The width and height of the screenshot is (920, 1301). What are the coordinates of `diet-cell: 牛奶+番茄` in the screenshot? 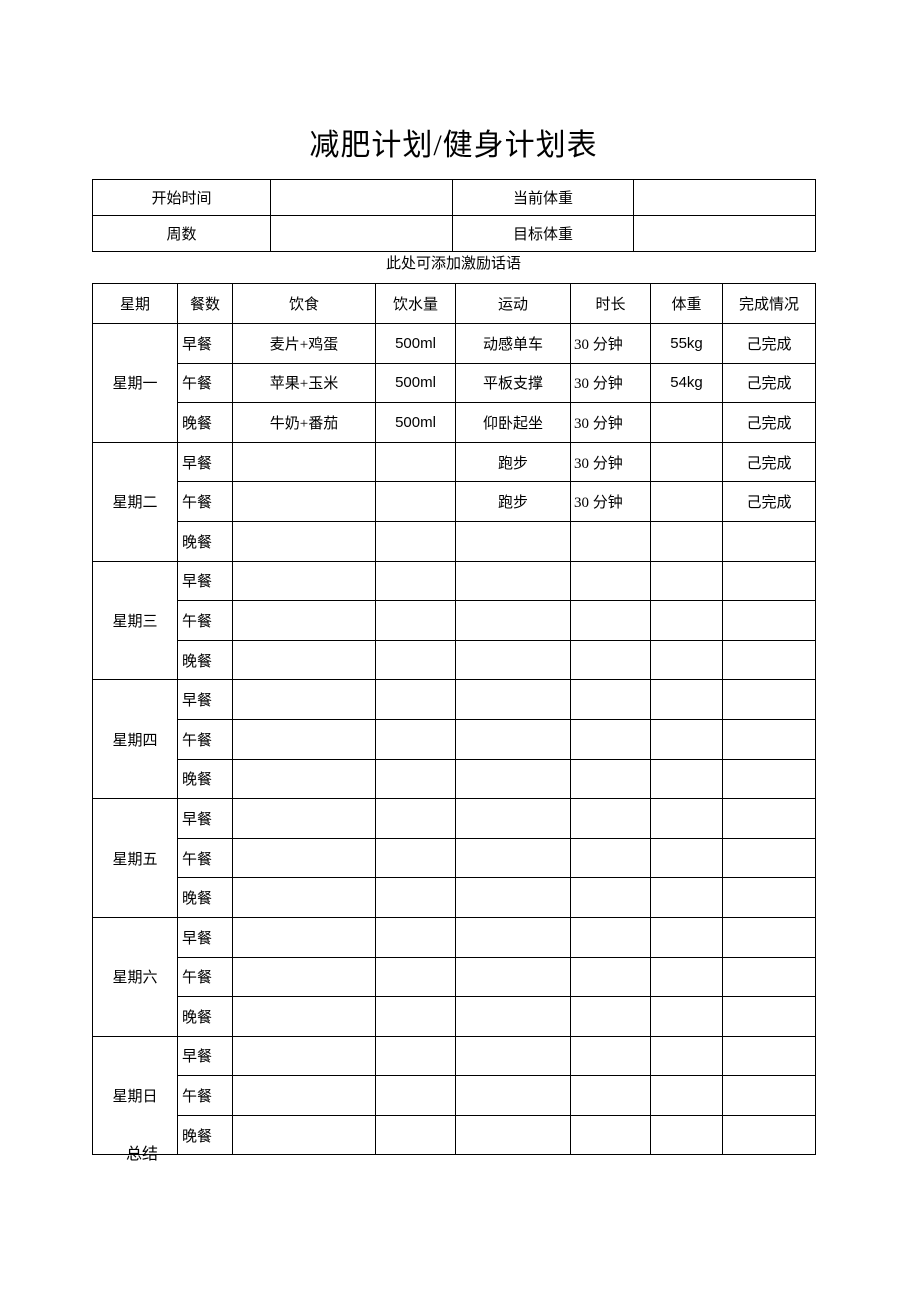 It's located at (304, 422).